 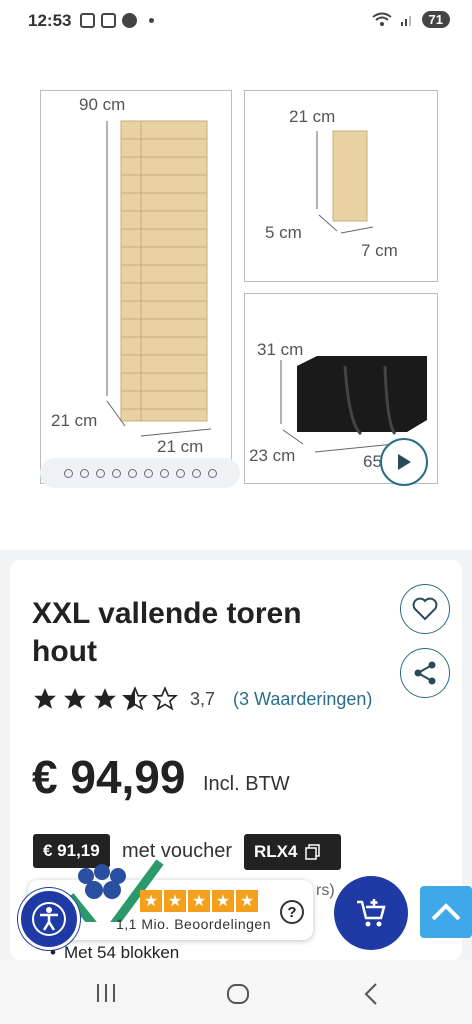 What do you see at coordinates (140, 473) in the screenshot?
I see `gallery-pagination` at bounding box center [140, 473].